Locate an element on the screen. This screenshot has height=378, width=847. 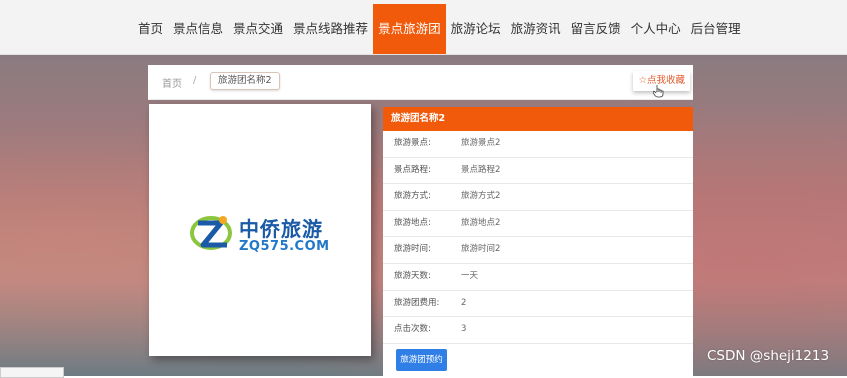
nav-item-profile: 个人中心 is located at coordinates (656, 29).